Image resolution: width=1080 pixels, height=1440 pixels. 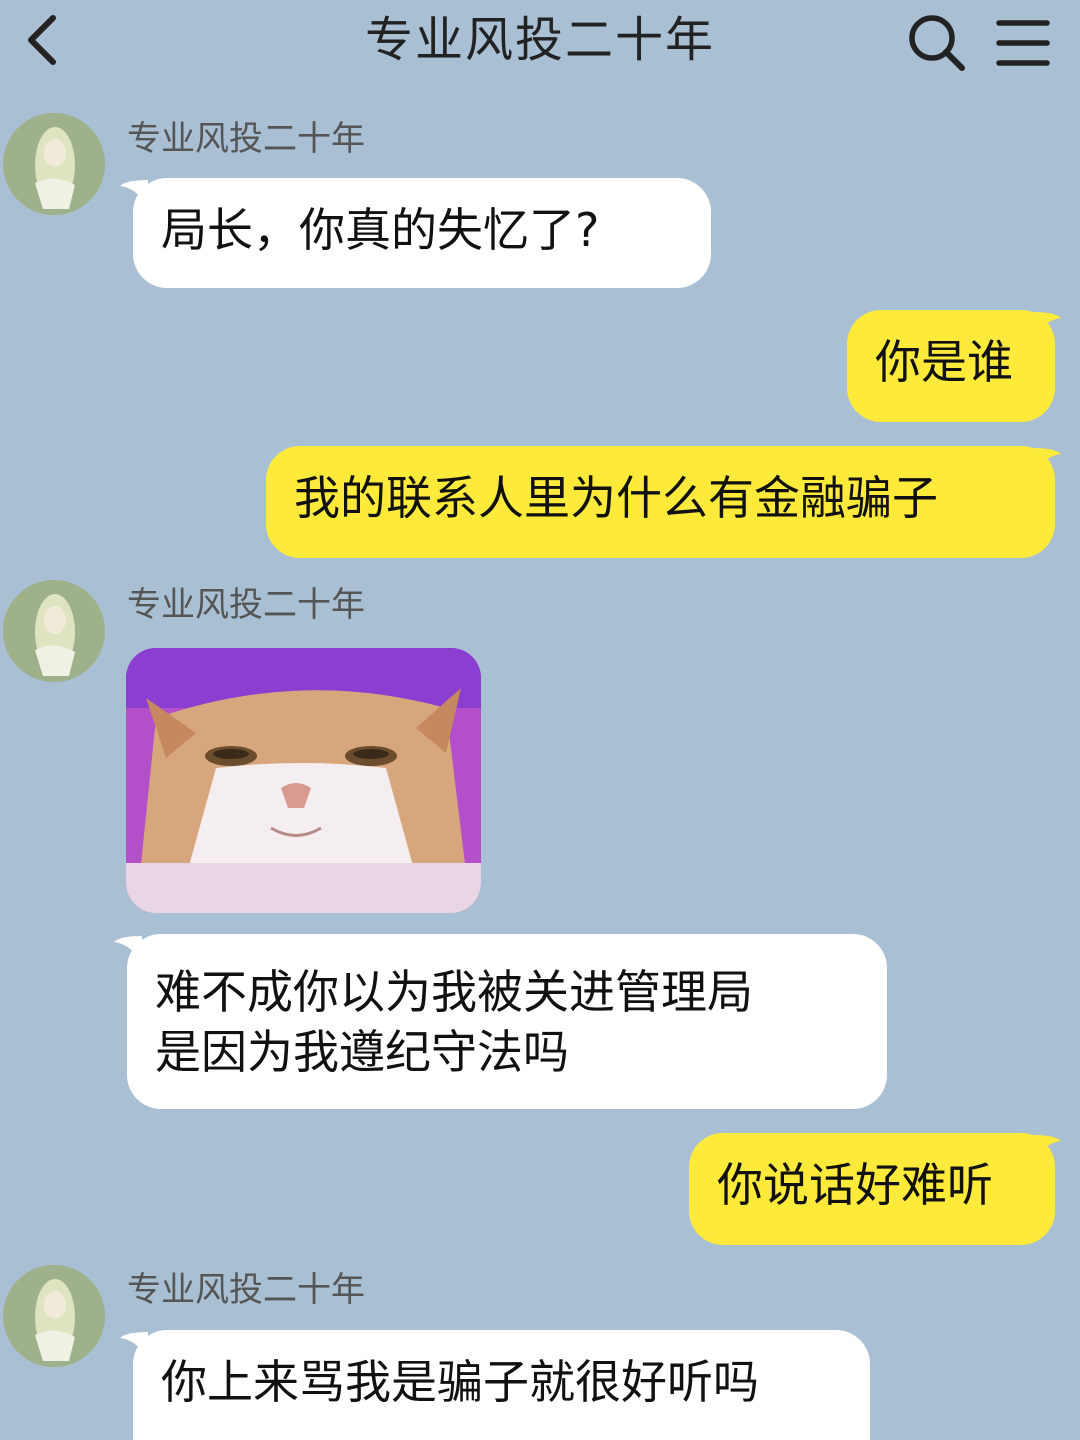 I want to click on message-bubble: 难不成你以为我被关进管理局 是因为我遵纪守法吗, so click(x=507, y=1021).